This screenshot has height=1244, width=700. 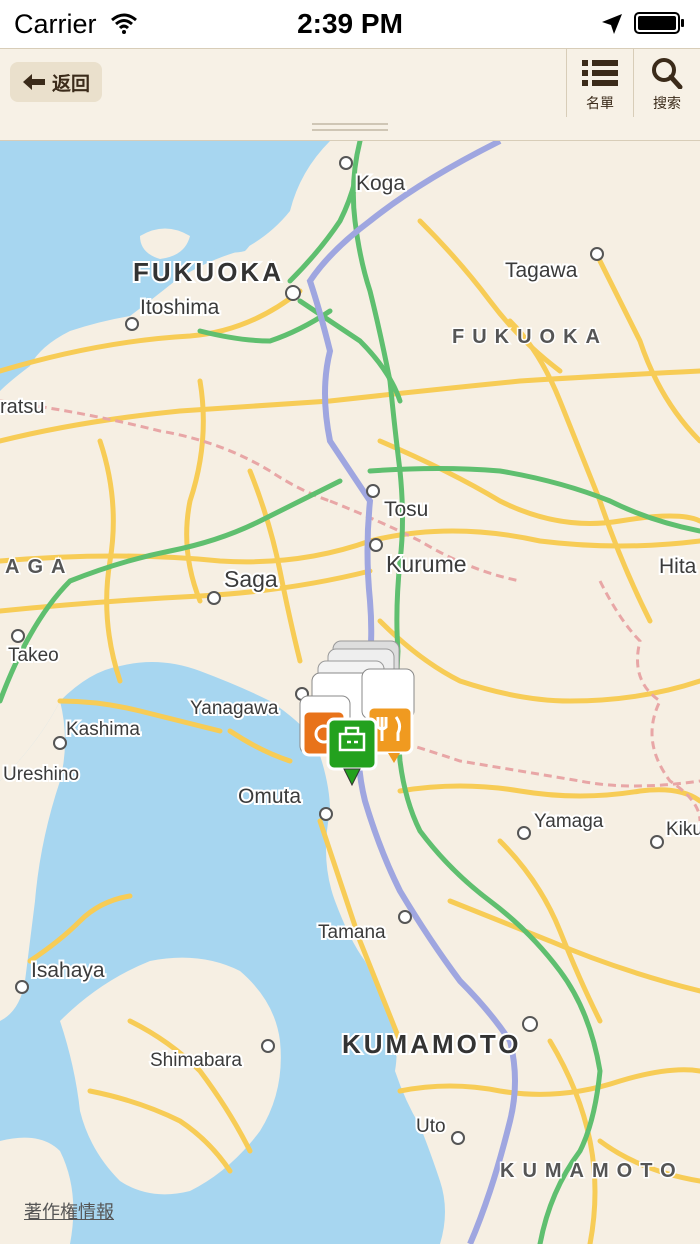 What do you see at coordinates (432, 1044) in the screenshot?
I see `label-kumamoto-city: KUMAMOTO` at bounding box center [432, 1044].